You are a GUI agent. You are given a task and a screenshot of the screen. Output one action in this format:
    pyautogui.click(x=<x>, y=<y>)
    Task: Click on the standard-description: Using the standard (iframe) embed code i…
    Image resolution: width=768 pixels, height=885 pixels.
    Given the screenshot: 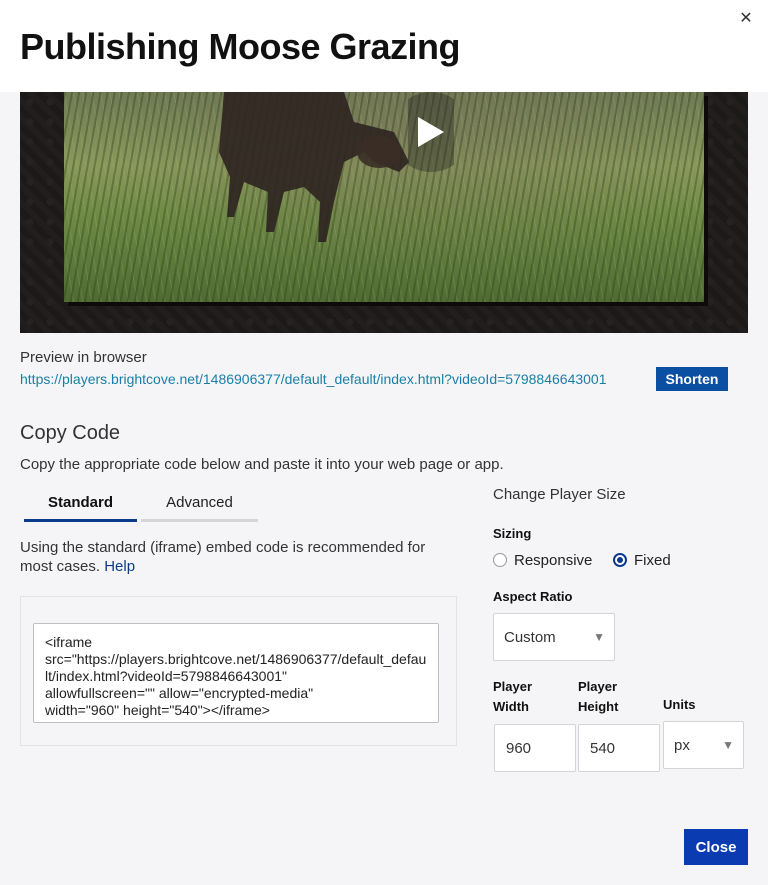 What is the action you would take?
    pyautogui.click(x=240, y=557)
    